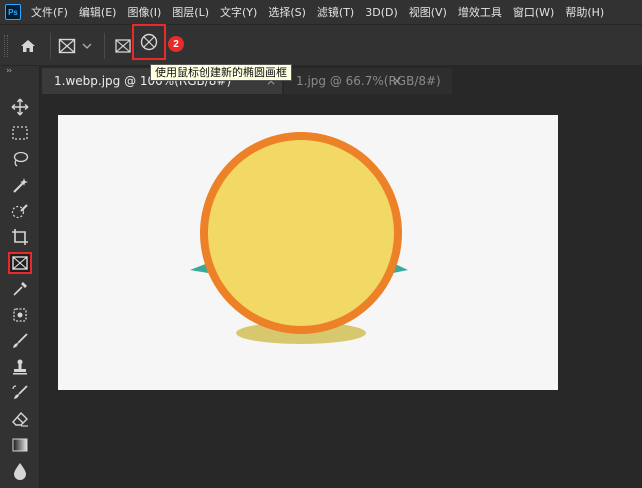  I want to click on menu-help: 帮助(H), so click(584, 12).